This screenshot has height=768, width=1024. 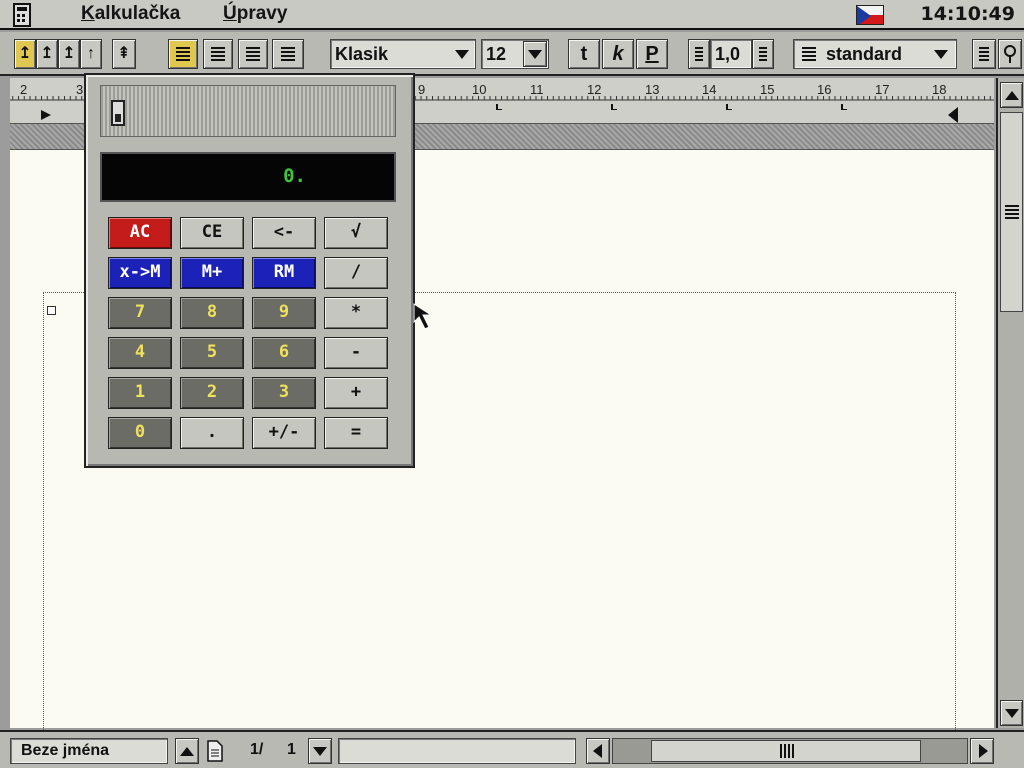 What do you see at coordinates (1010, 403) in the screenshot?
I see `vertical-scrollbar` at bounding box center [1010, 403].